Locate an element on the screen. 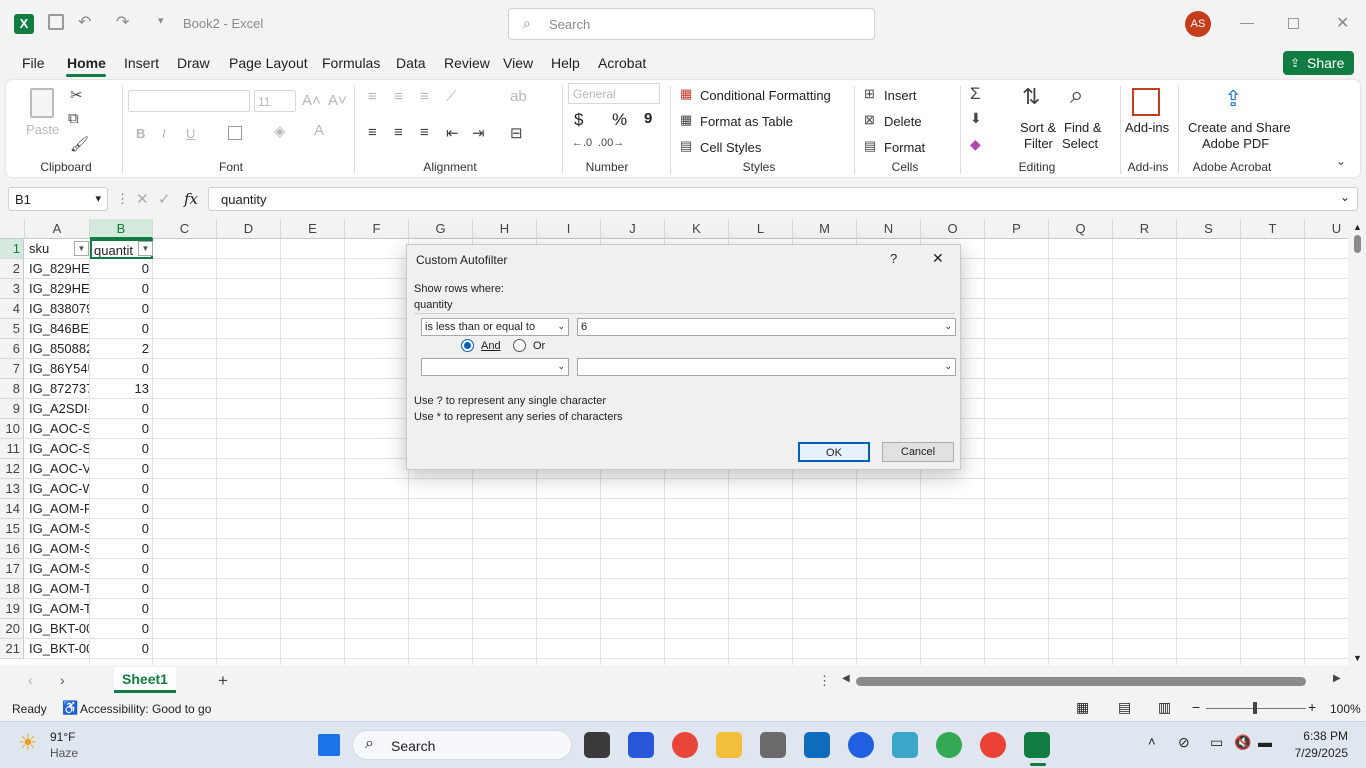 The width and height of the screenshot is (1366, 768). row-header: 13 is located at coordinates (12, 489).